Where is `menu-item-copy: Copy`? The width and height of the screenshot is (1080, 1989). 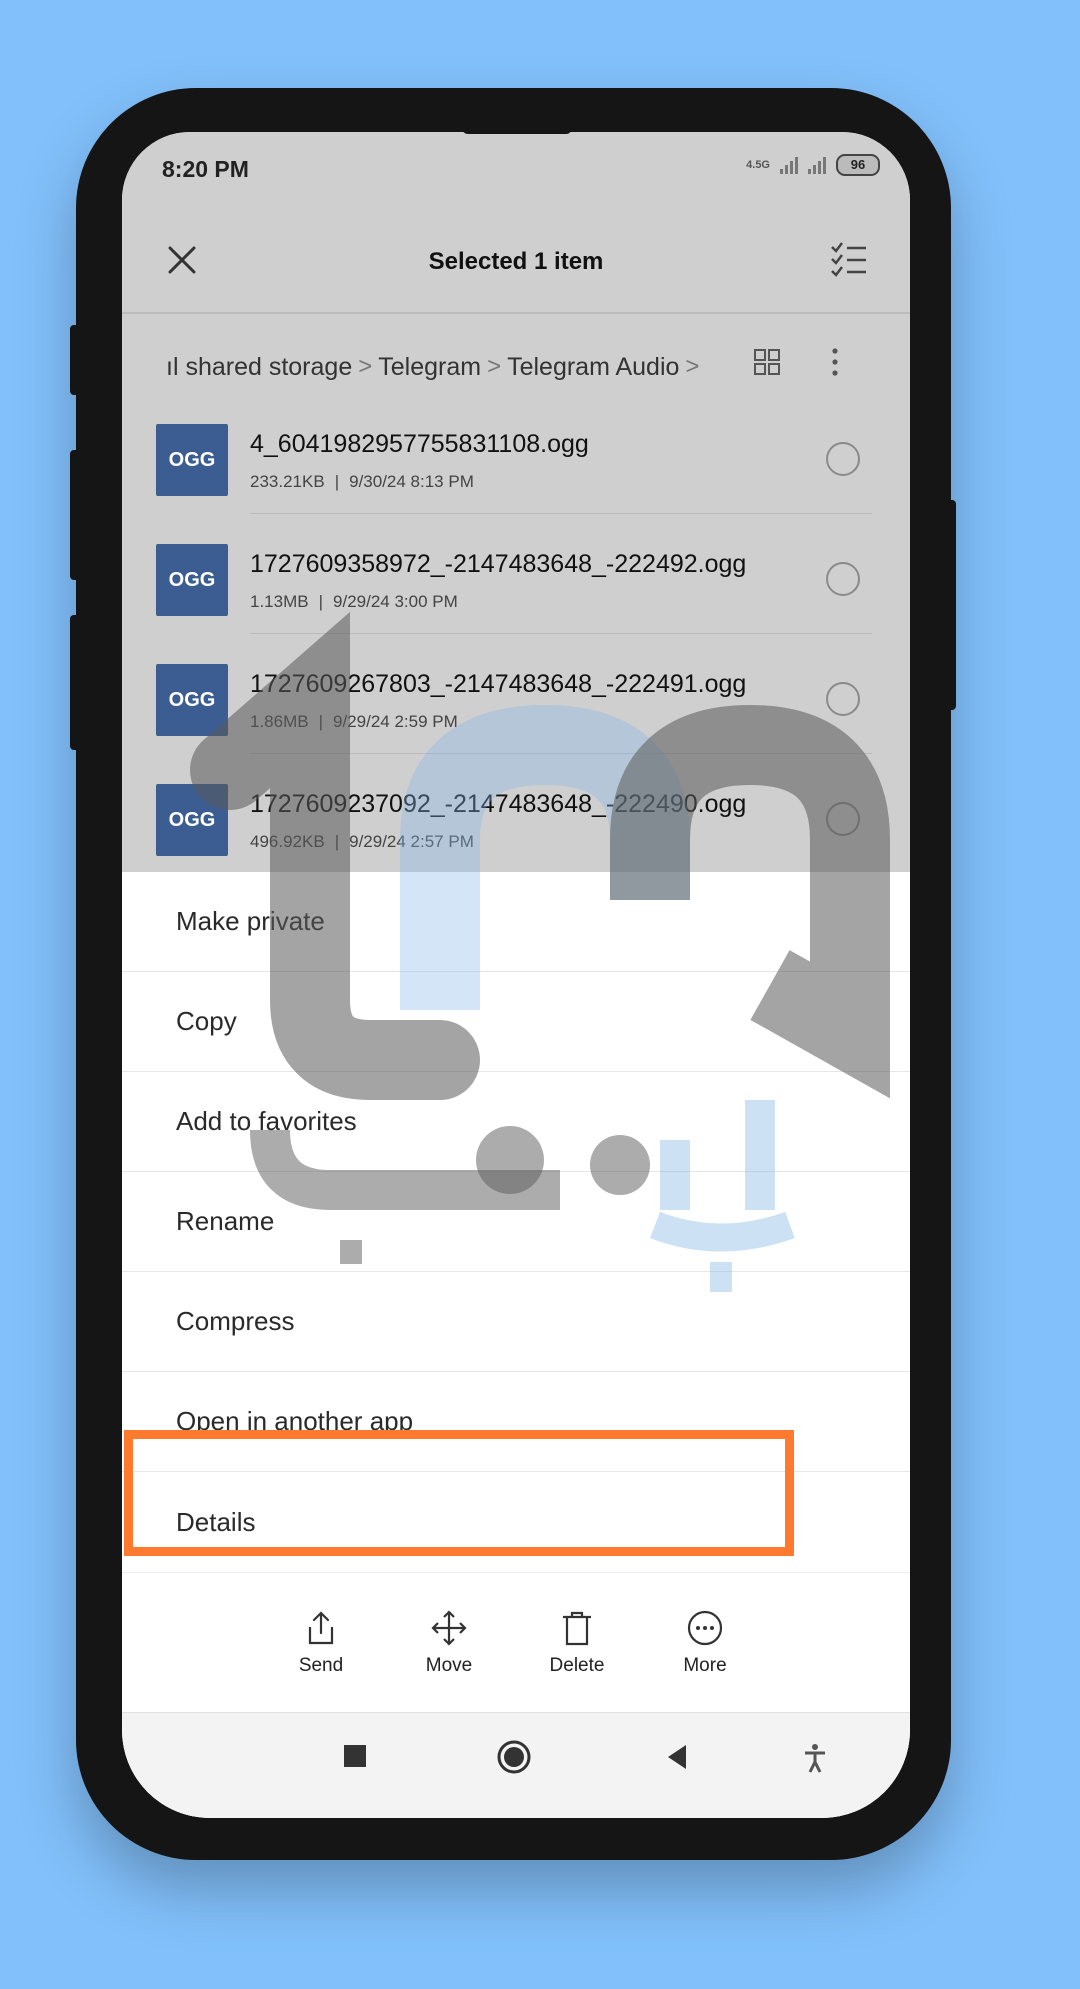
menu-item-copy: Copy is located at coordinates (516, 1022).